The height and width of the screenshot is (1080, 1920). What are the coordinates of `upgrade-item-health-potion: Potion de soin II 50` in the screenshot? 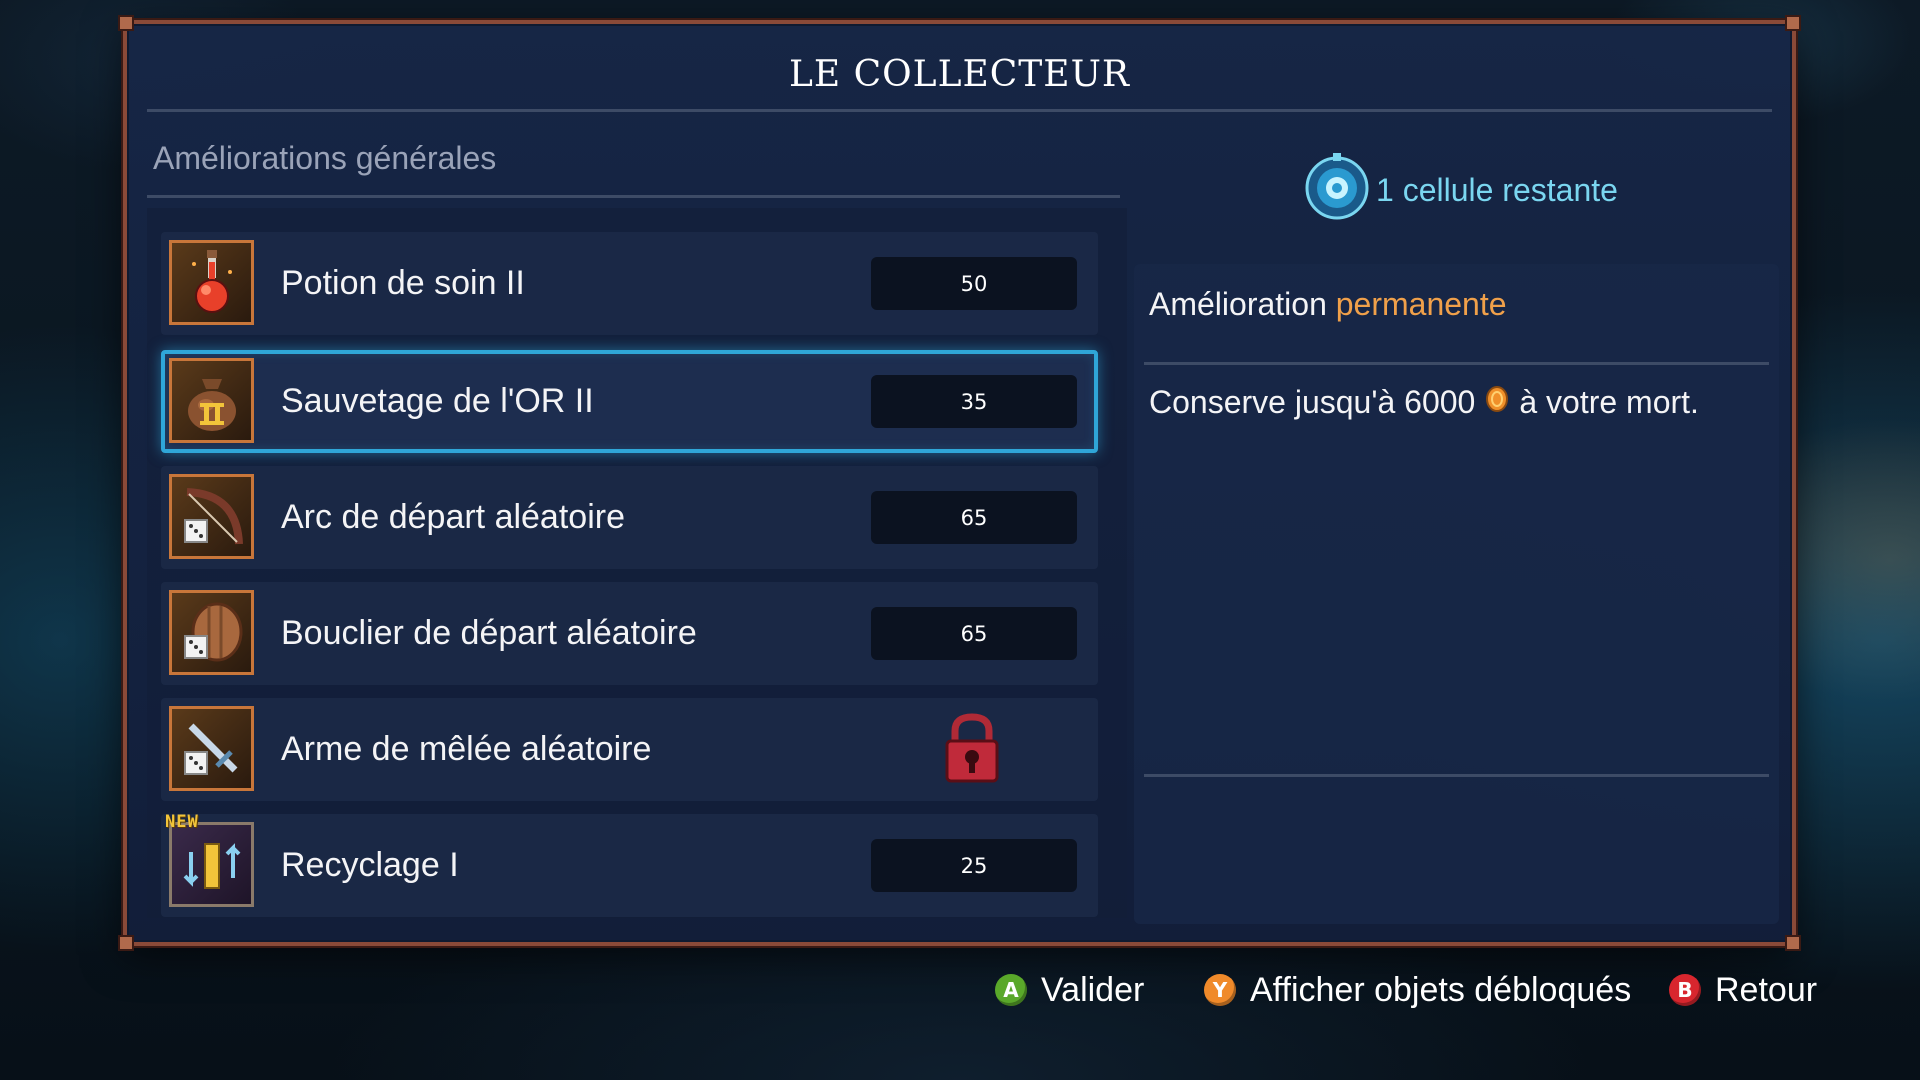 It's located at (629, 283).